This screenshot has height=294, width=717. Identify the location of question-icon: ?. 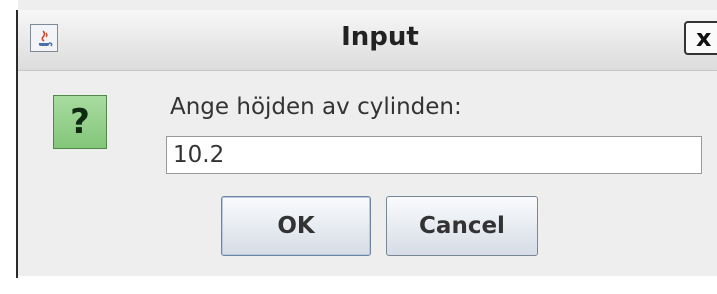
(80, 122).